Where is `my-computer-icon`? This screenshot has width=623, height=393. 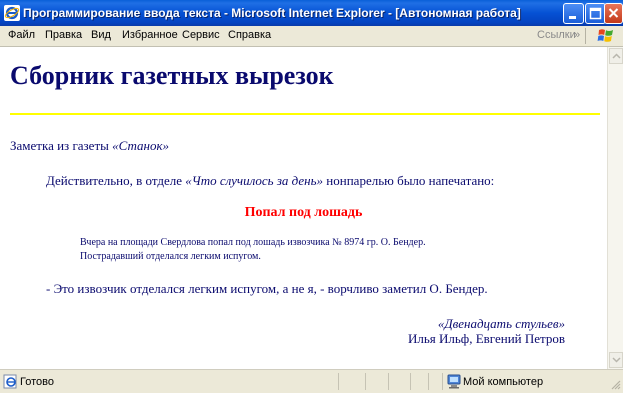 my-computer-icon is located at coordinates (454, 381).